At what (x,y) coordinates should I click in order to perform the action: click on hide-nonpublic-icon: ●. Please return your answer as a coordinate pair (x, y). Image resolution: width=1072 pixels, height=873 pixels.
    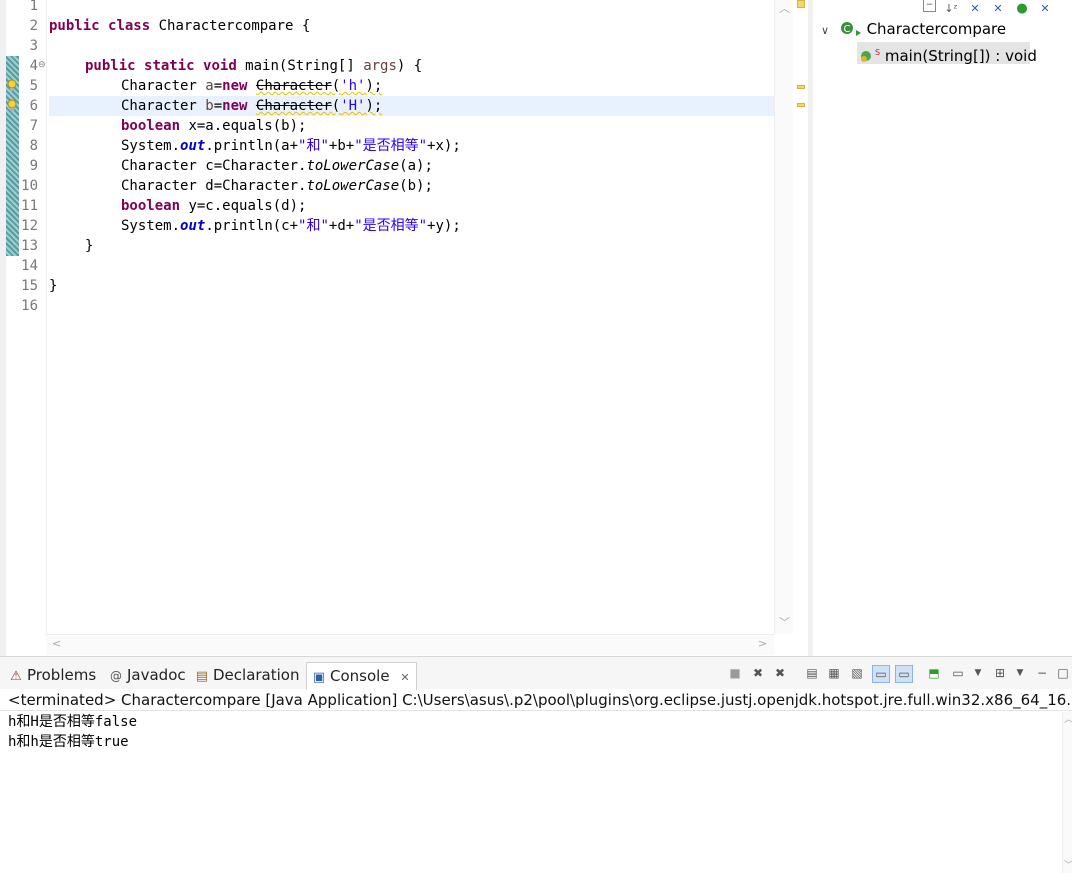
    Looking at the image, I should click on (1022, 9).